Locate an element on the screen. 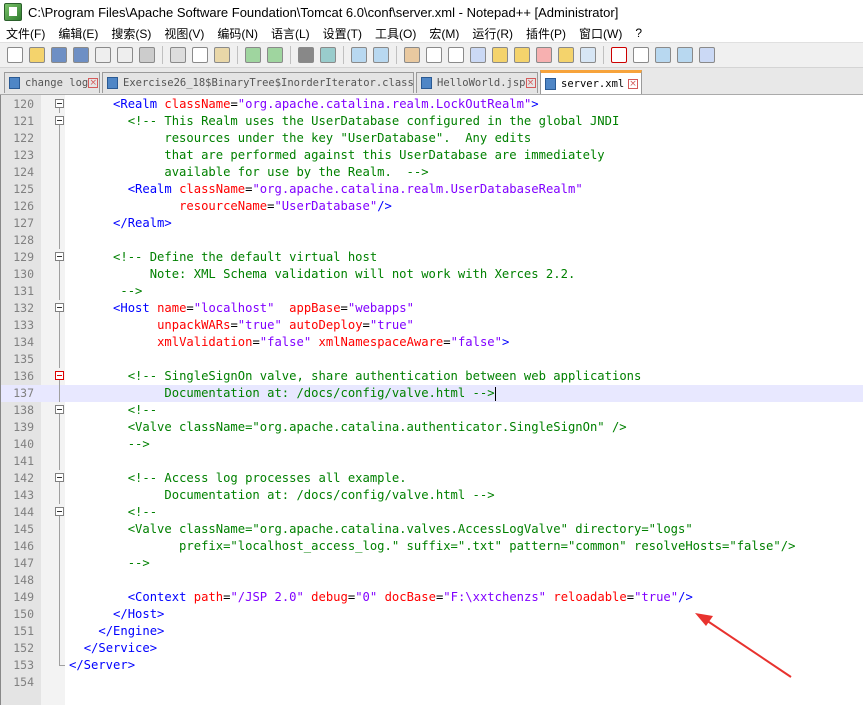 The height and width of the screenshot is (705, 863). copy-icon is located at coordinates (200, 55).